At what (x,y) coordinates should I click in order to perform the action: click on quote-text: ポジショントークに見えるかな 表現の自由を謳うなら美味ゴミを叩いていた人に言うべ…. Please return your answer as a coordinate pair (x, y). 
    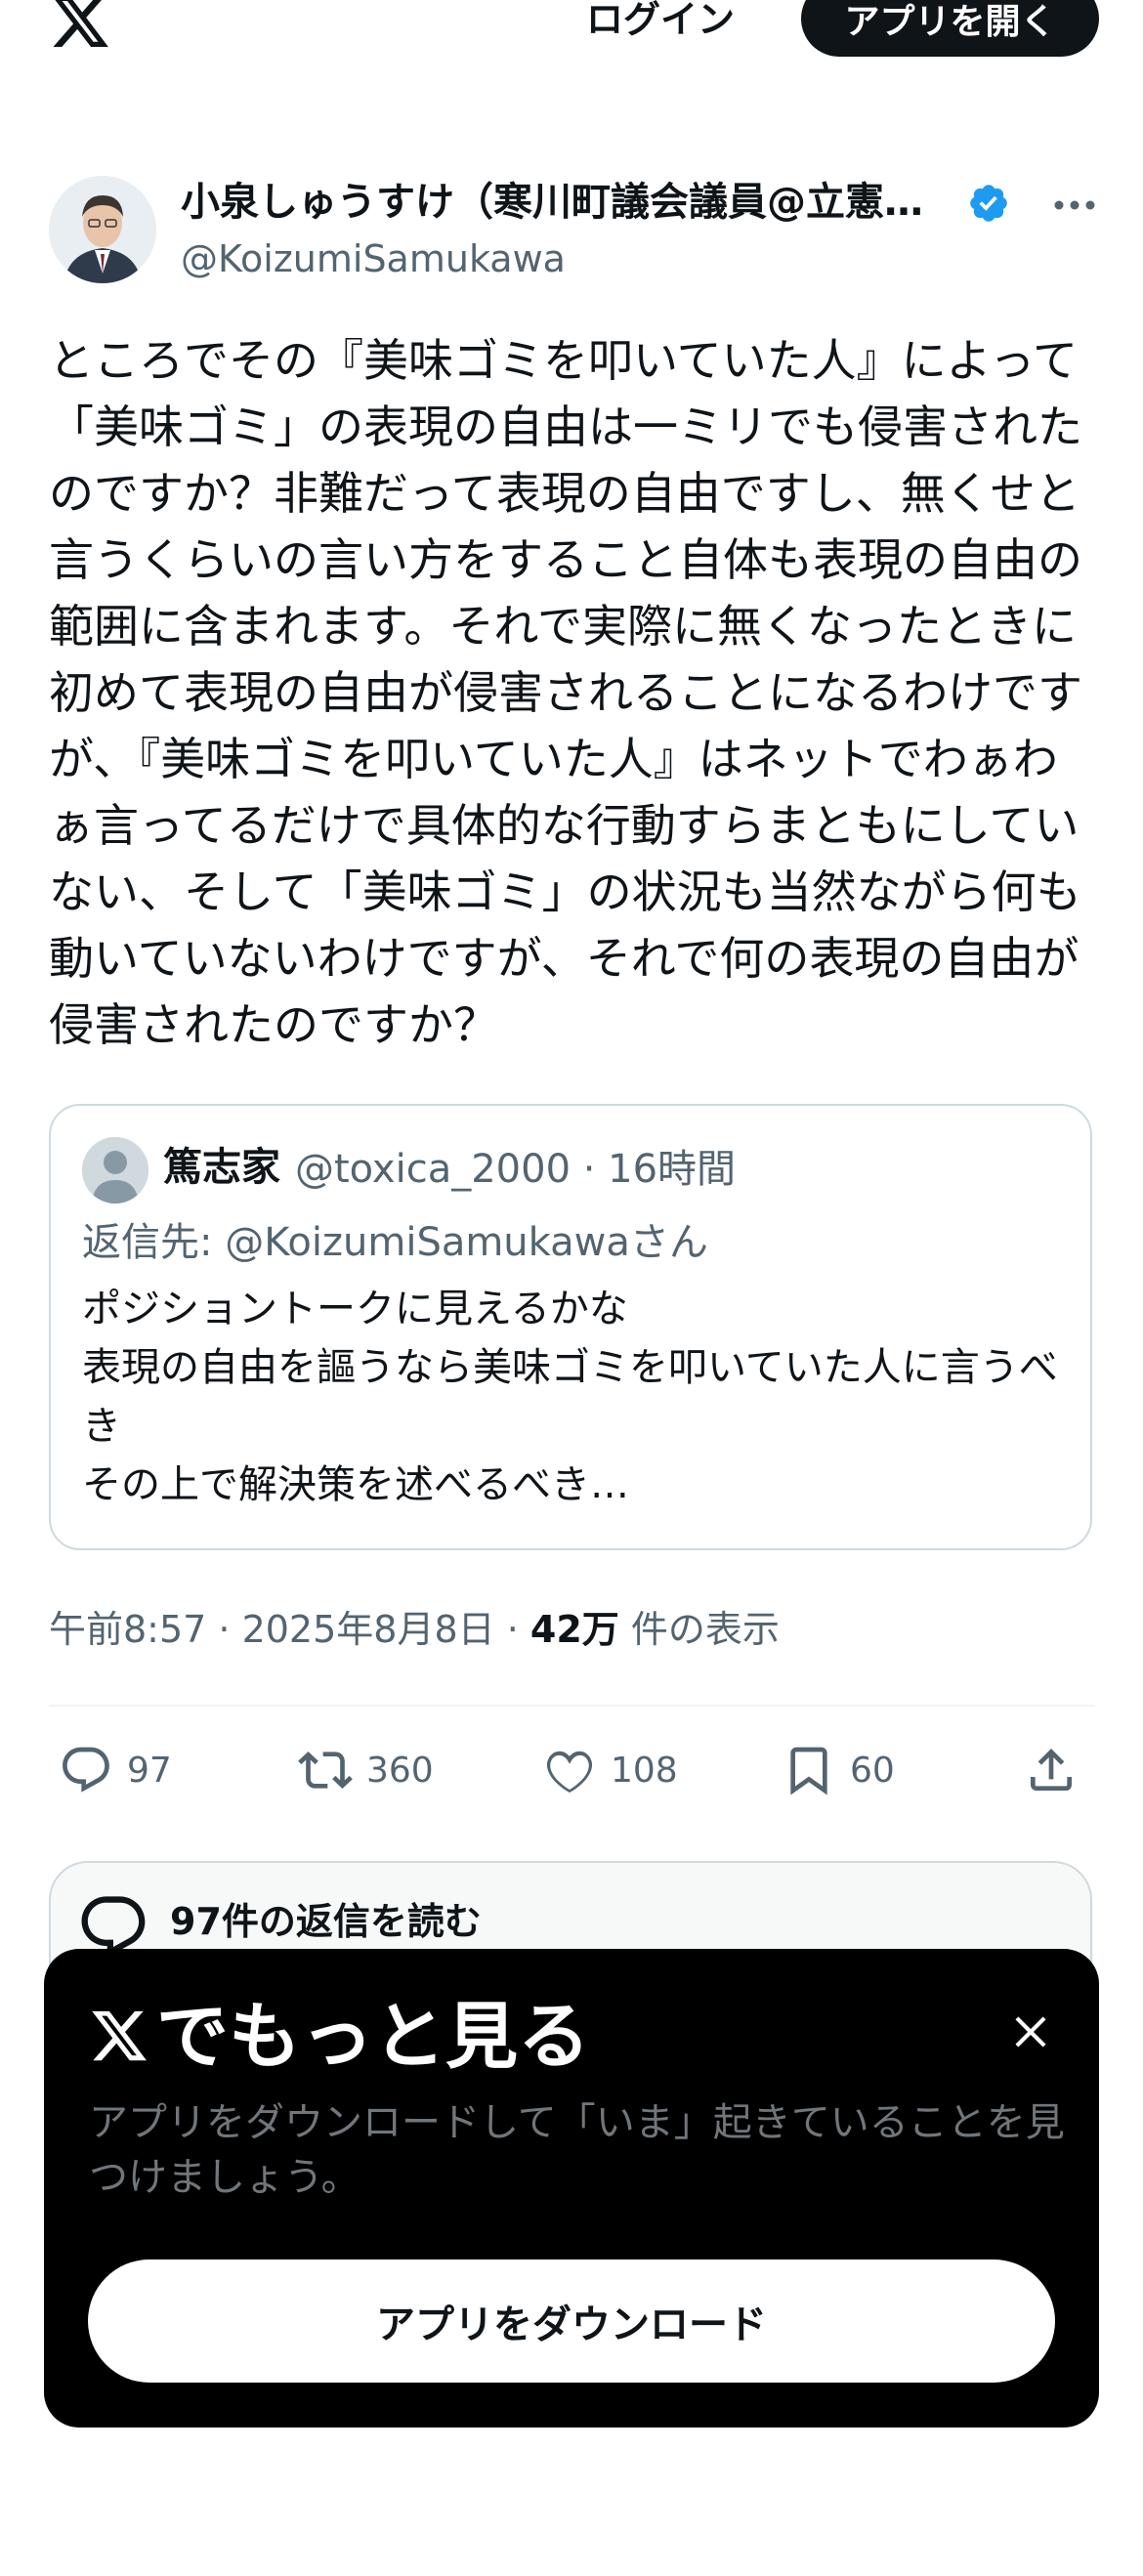
    Looking at the image, I should click on (570, 1397).